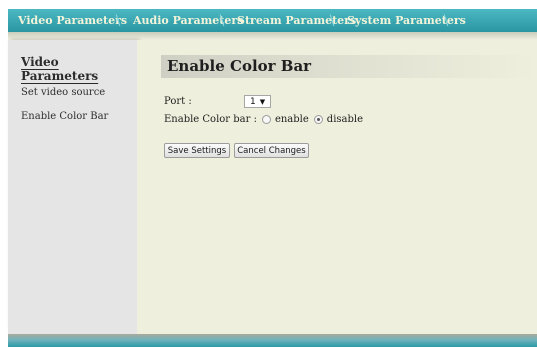  I want to click on footer-bar, so click(272, 340).